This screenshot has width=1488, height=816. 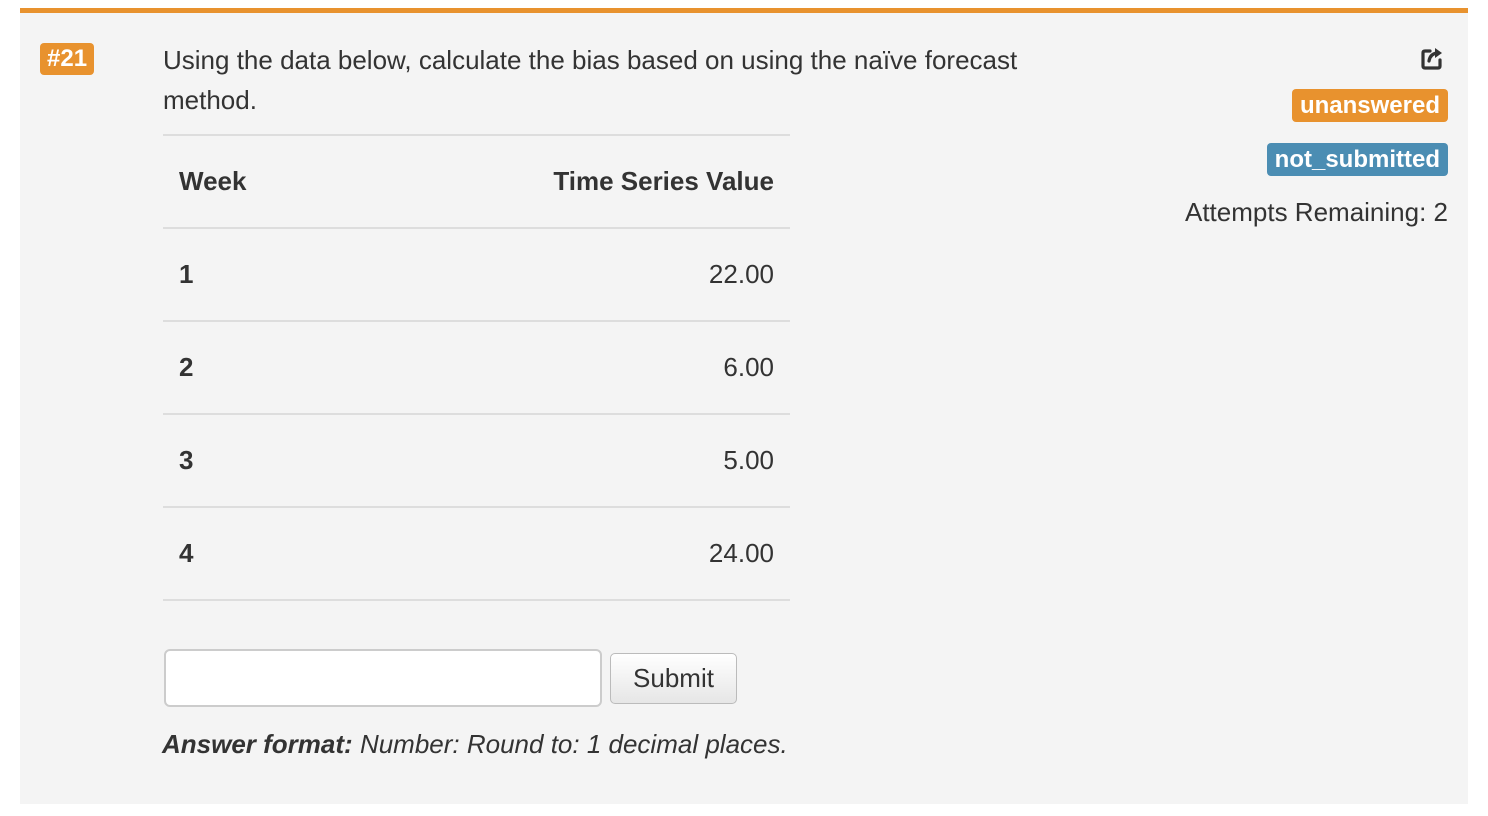 What do you see at coordinates (252, 553) in the screenshot?
I see `week-cell: 4` at bounding box center [252, 553].